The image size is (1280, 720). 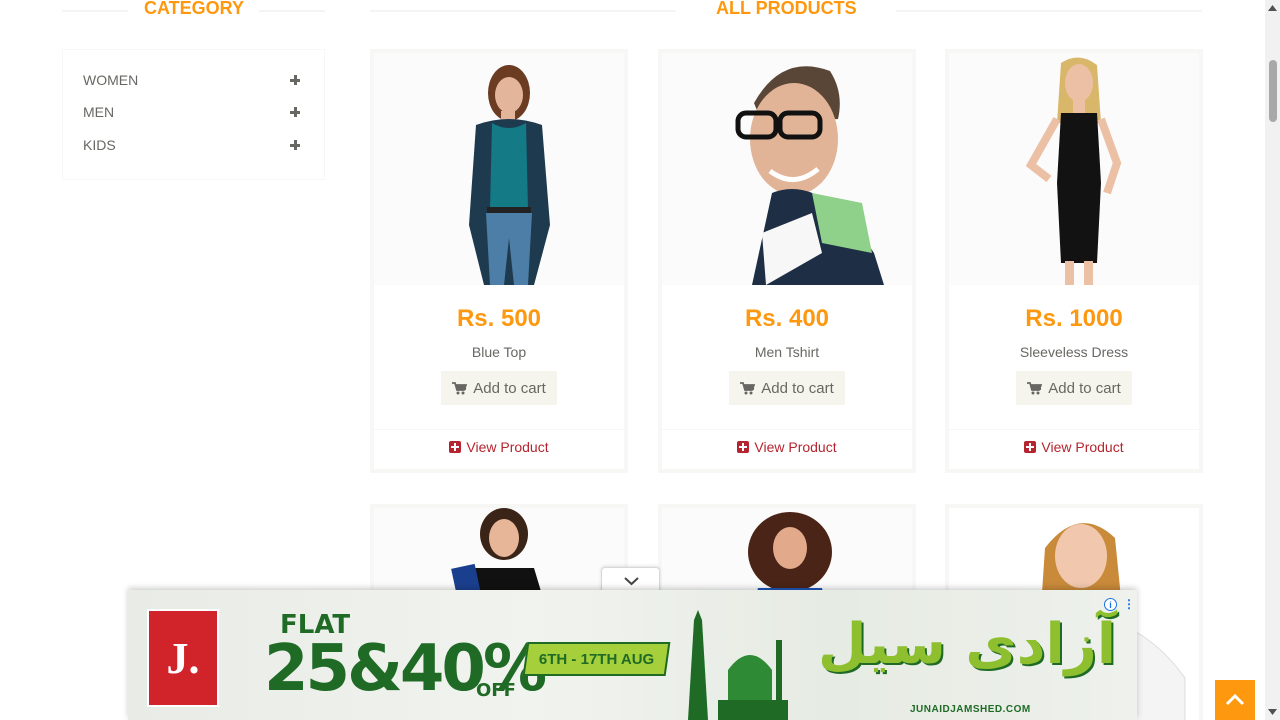 What do you see at coordinates (1129, 604) in the screenshot?
I see `more-vertical-icon: ⋮` at bounding box center [1129, 604].